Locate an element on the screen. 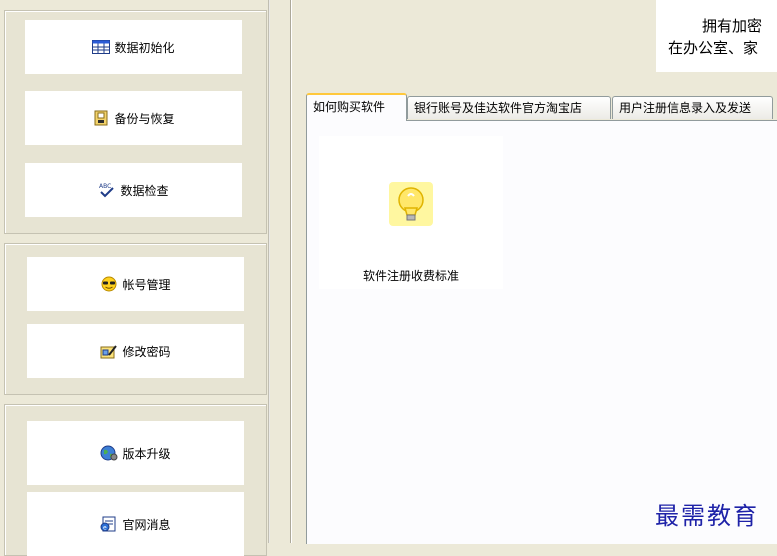  account-manage-label: 帐号管理 is located at coordinates (146, 284).